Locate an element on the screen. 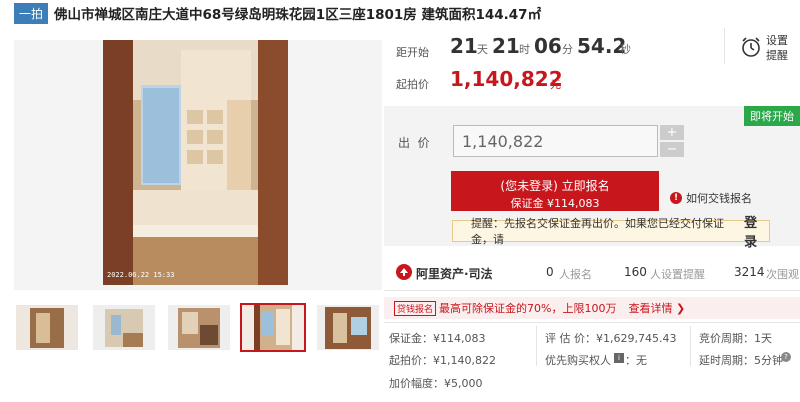 Image resolution: width=800 pixels, height=402 pixels. start-price-value: 1,140,822 is located at coordinates (506, 79).